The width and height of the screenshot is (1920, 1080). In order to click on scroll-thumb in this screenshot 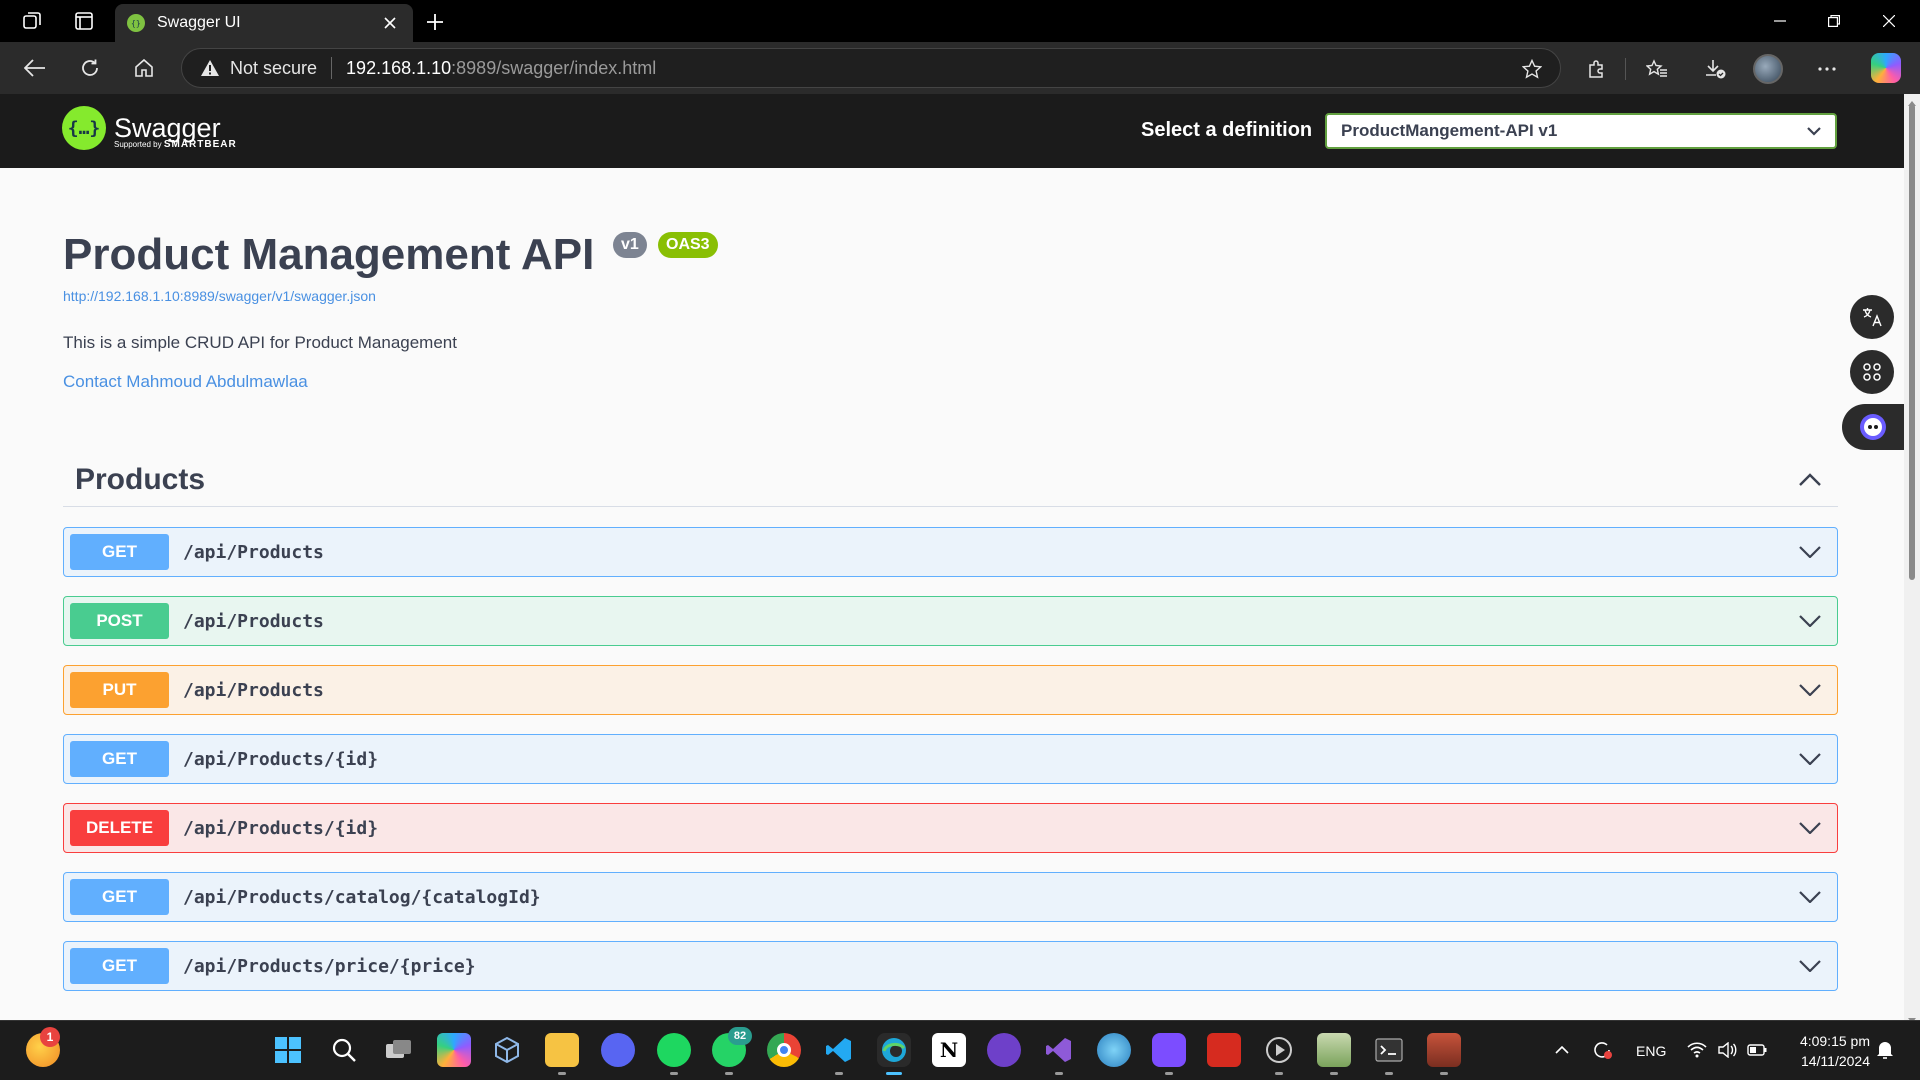, I will do `click(1912, 342)`.